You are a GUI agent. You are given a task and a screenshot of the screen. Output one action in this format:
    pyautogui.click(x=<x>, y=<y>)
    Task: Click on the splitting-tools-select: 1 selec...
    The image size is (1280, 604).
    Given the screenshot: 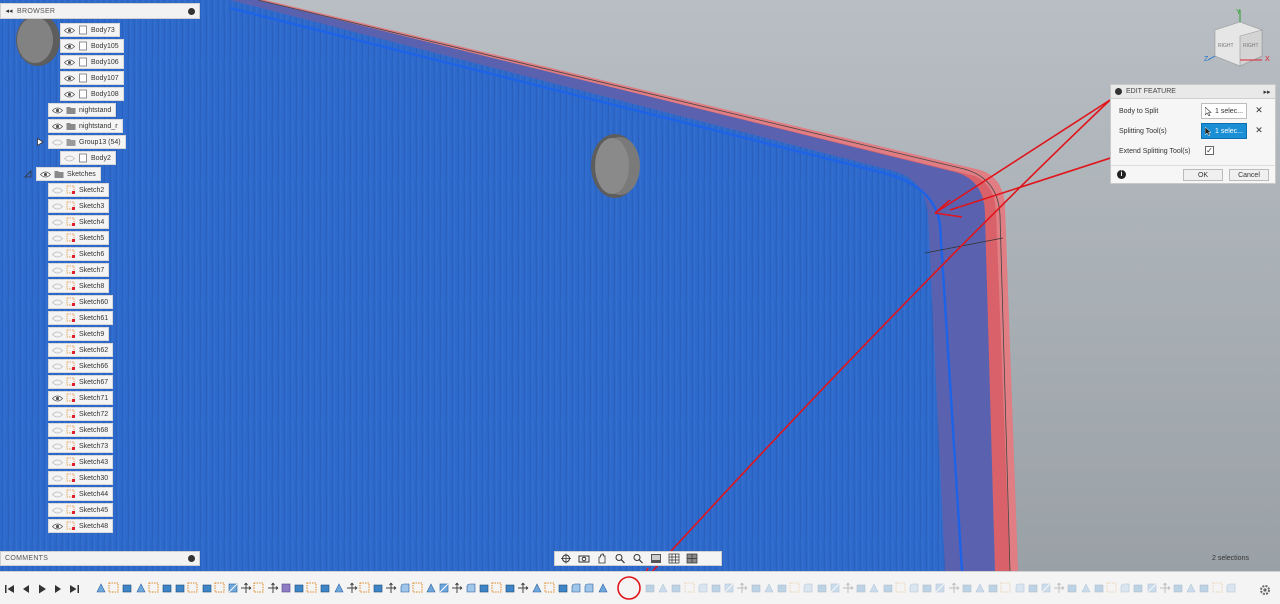 What is the action you would take?
    pyautogui.click(x=1224, y=131)
    